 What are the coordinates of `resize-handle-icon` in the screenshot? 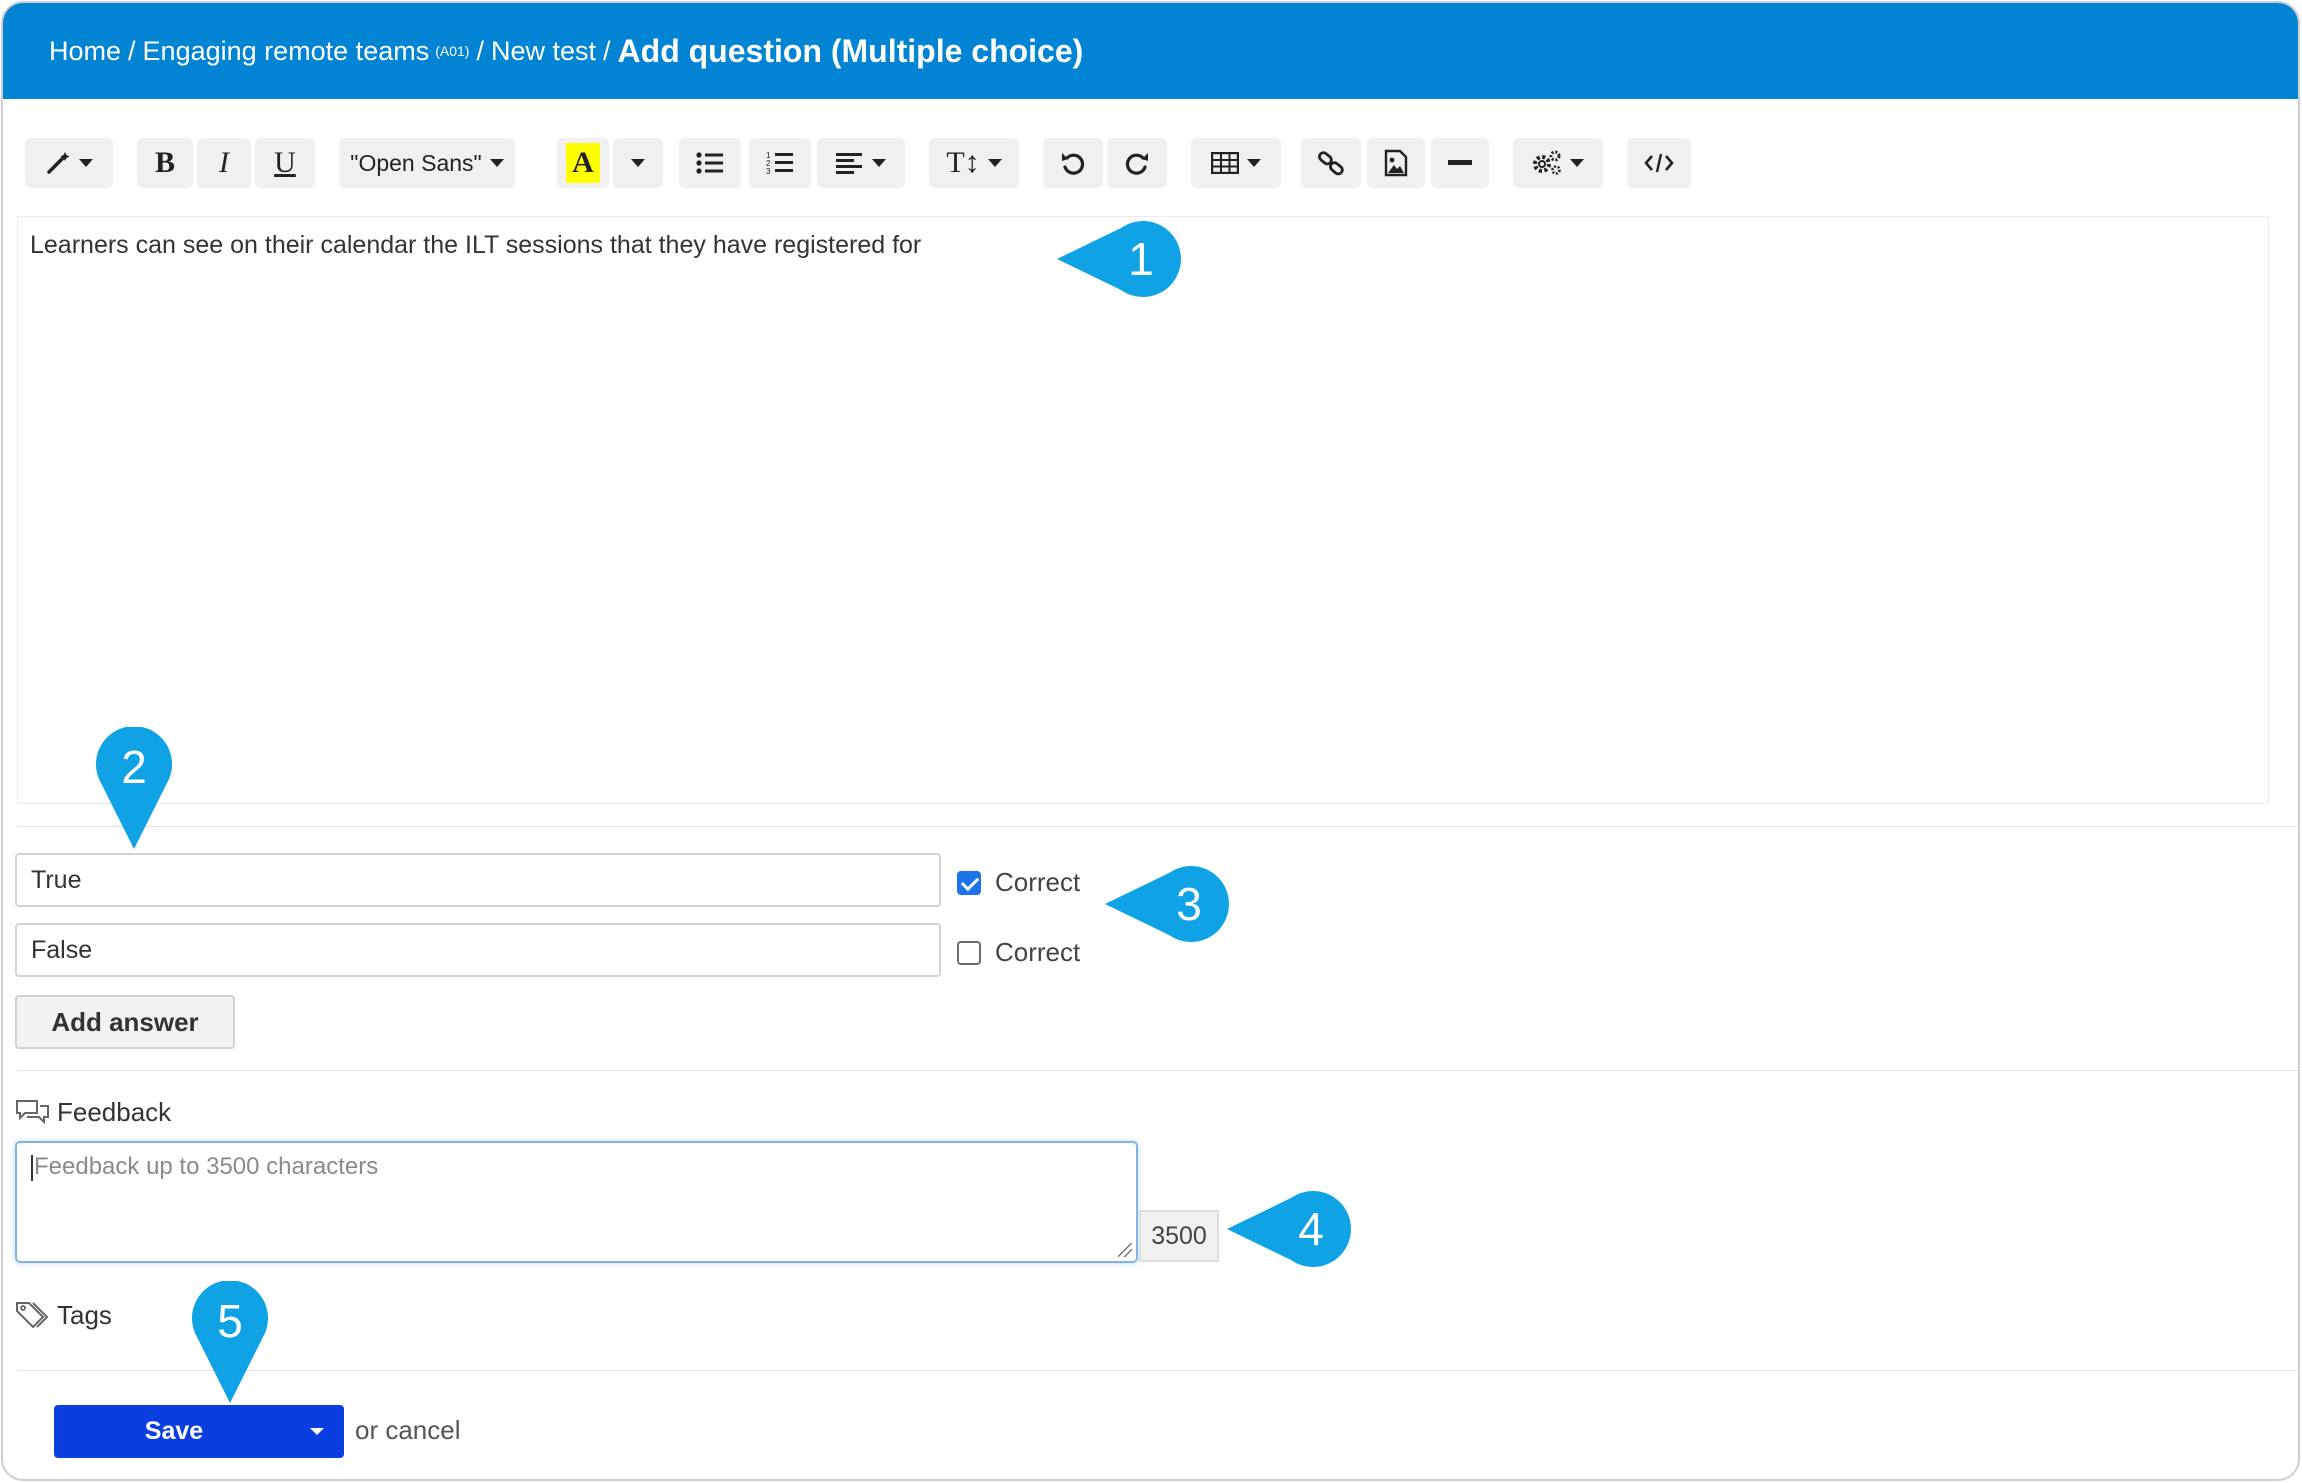 It's located at (1125, 1250).